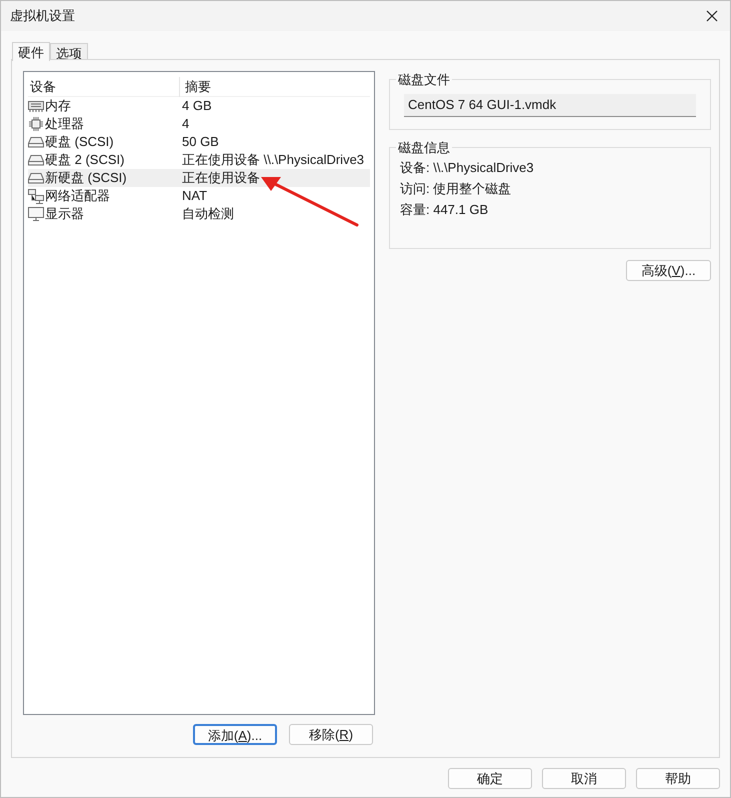 This screenshot has height=798, width=731. What do you see at coordinates (467, 167) in the screenshot?
I see `disk-info-line: 设备: \\.\PhysicalDrive3` at bounding box center [467, 167].